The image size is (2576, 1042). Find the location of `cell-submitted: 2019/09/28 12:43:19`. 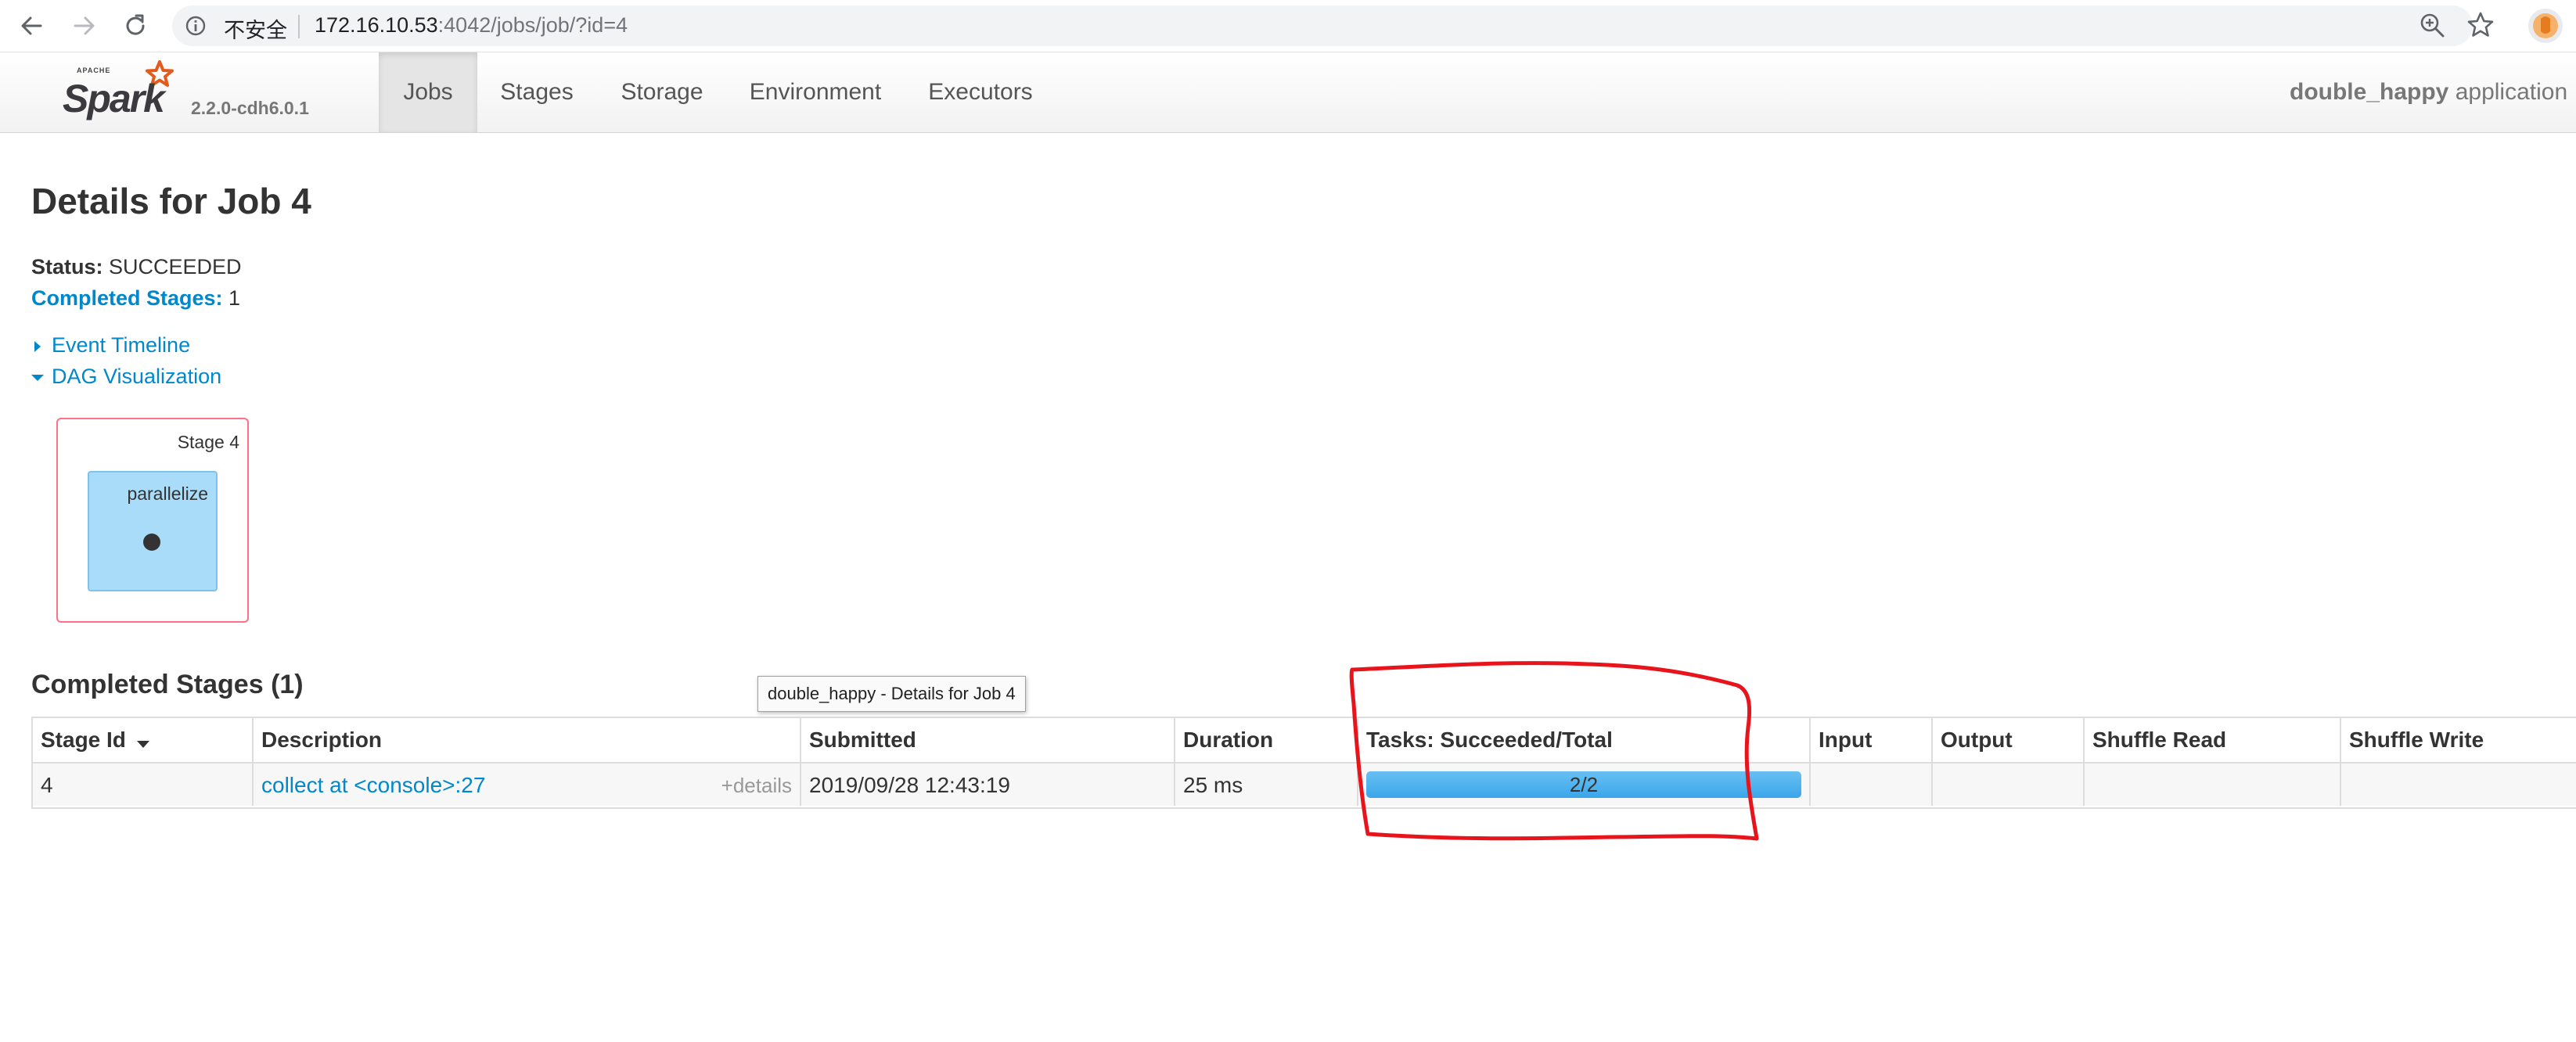

cell-submitted: 2019/09/28 12:43:19 is located at coordinates (988, 784).